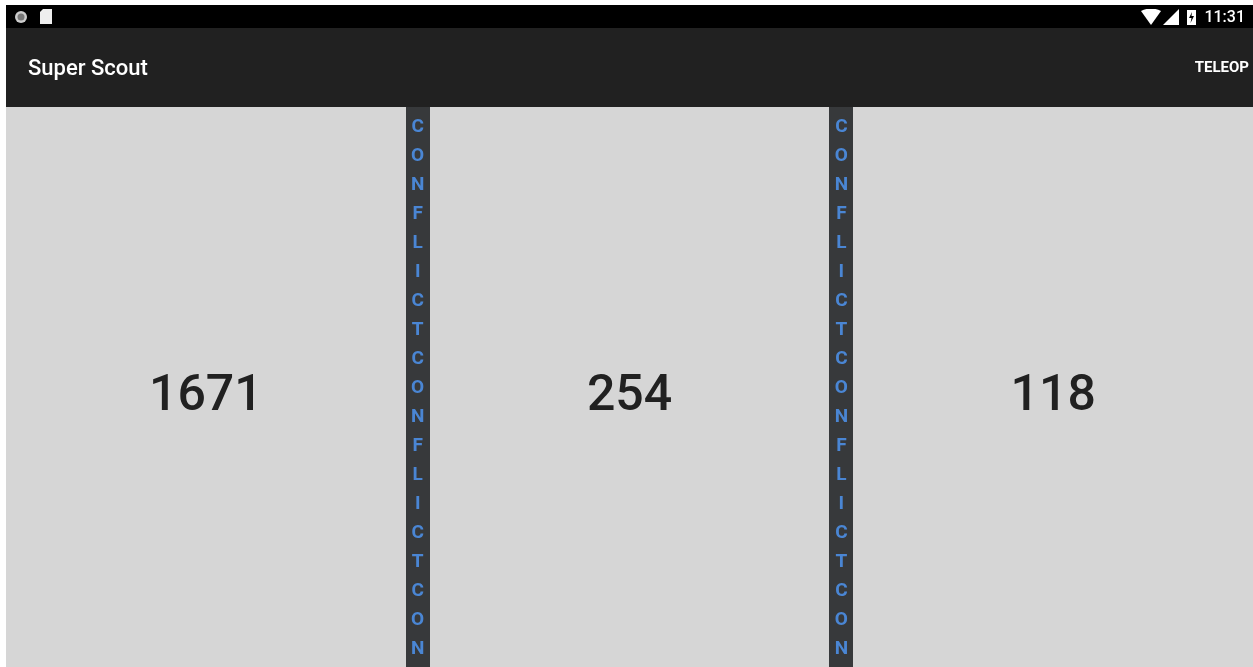  I want to click on team-number: 1671, so click(206, 393).